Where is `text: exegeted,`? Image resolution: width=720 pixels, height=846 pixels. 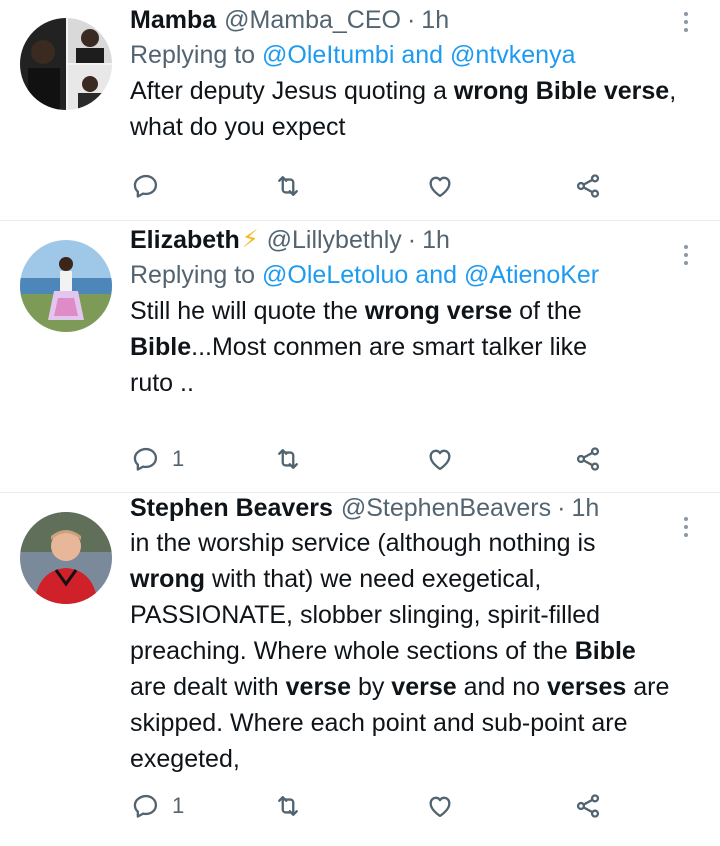 text: exegeted, is located at coordinates (185, 759).